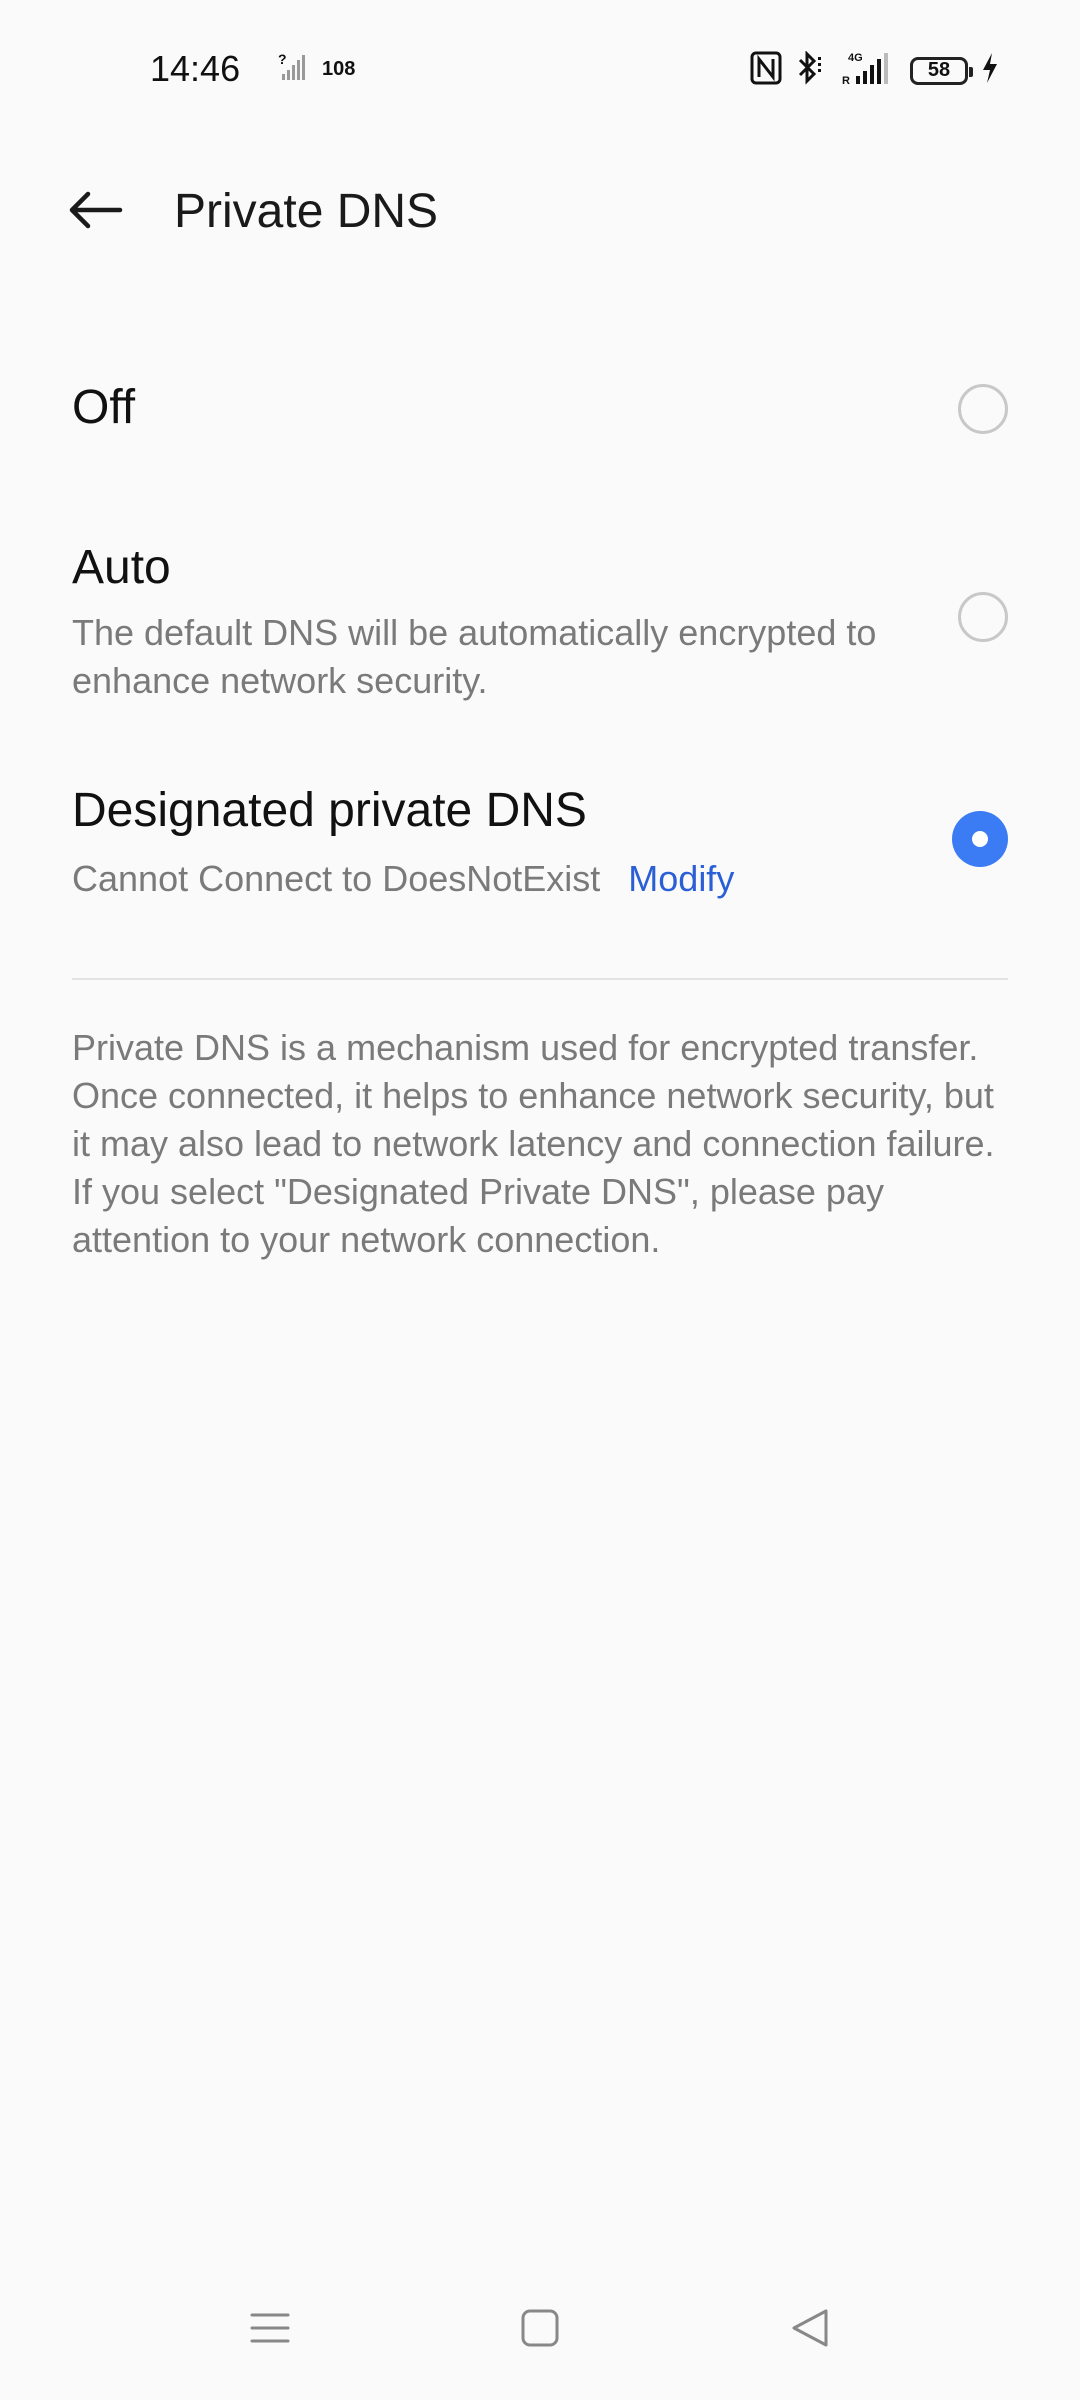 This screenshot has height=2400, width=1080. Describe the element at coordinates (329, 810) in the screenshot. I see `option-designated-title: Designated private DNS` at that location.